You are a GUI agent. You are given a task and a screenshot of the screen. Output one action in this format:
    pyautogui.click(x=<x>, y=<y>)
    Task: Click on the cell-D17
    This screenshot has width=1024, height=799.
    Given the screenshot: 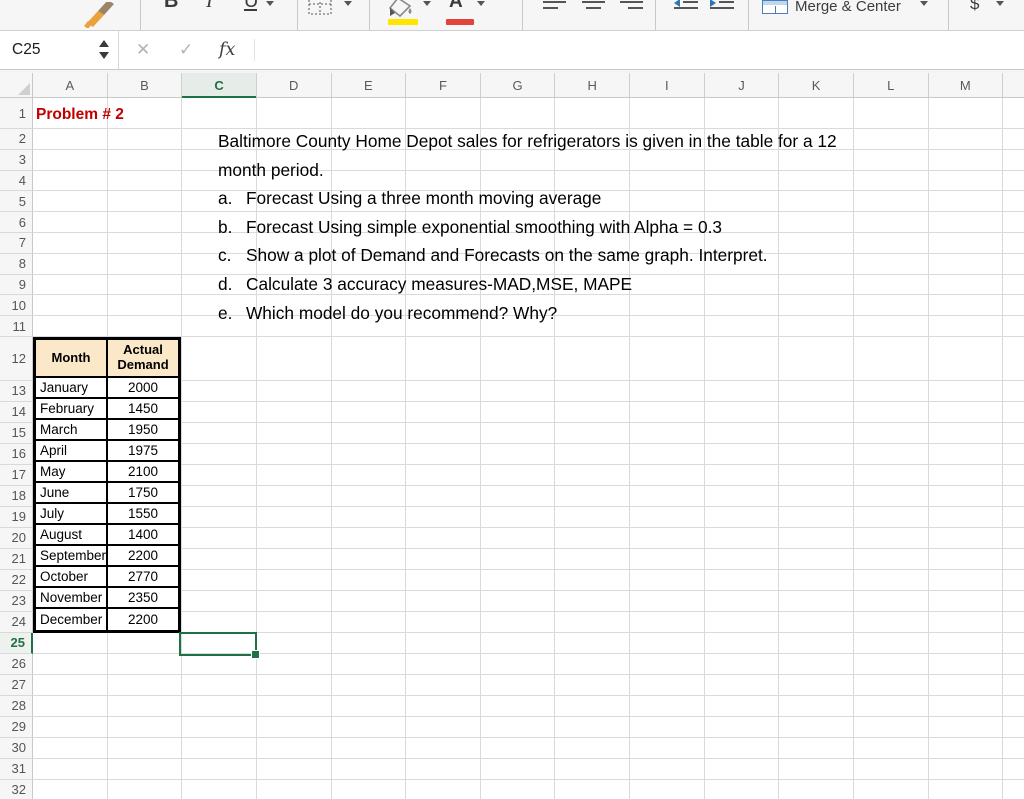 What is the action you would take?
    pyautogui.click(x=294, y=475)
    